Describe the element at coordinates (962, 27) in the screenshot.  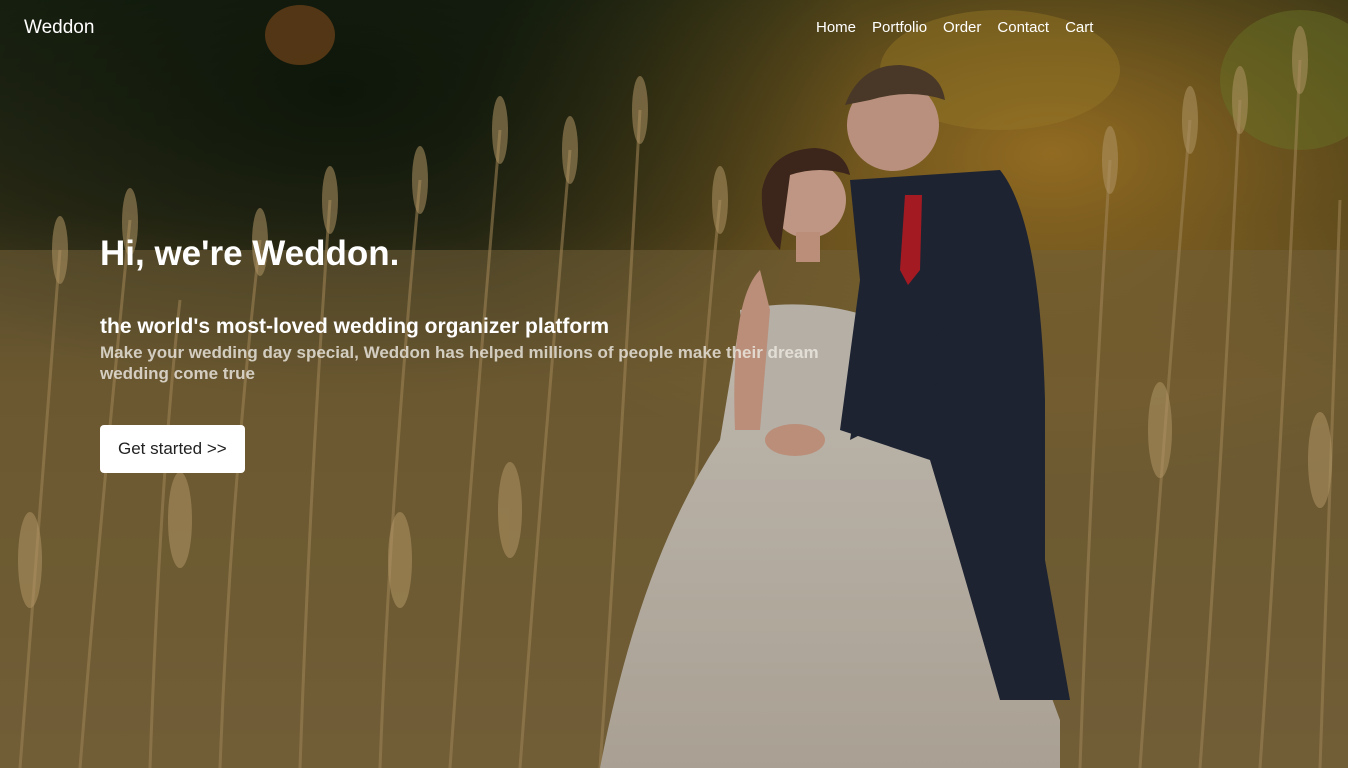
I see `nav-link-order: Order` at that location.